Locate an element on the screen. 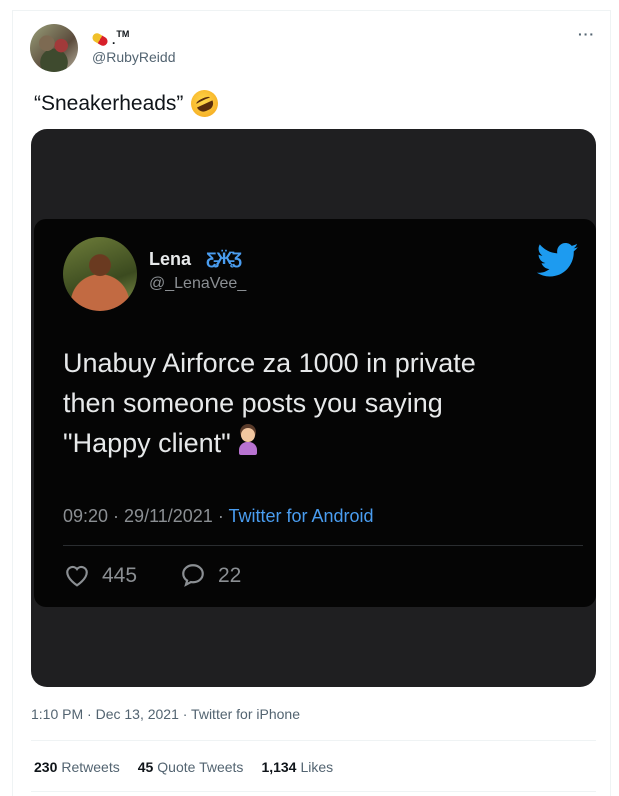 The image size is (619, 796). reply-bubble-icon is located at coordinates (193, 575).